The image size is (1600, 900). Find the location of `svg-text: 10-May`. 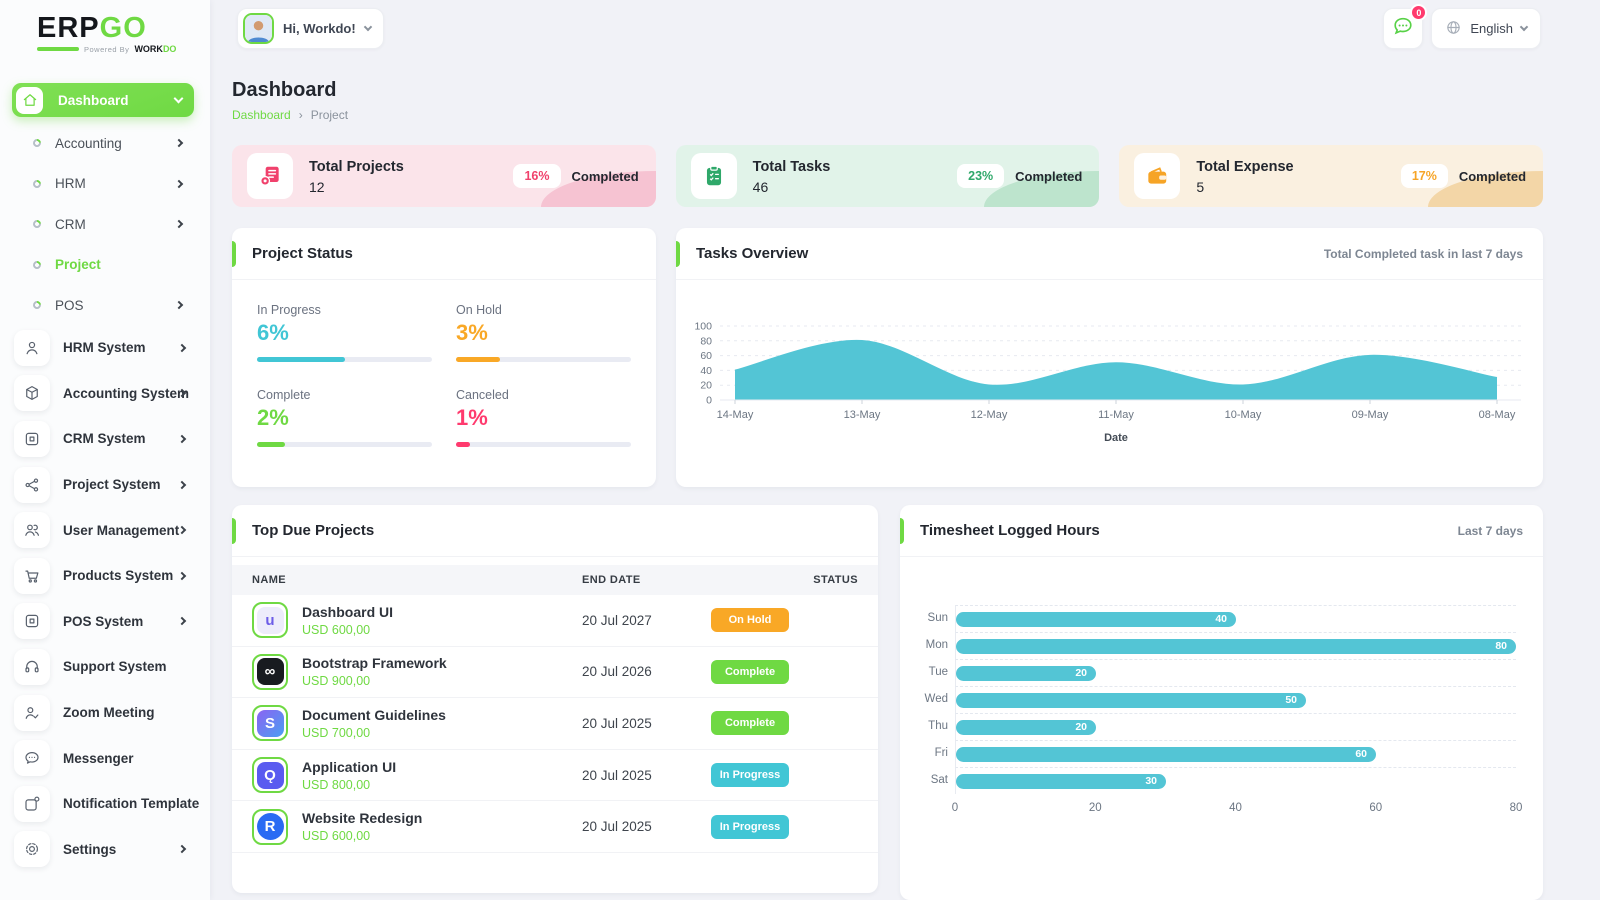

svg-text: 10-May is located at coordinates (1243, 415).